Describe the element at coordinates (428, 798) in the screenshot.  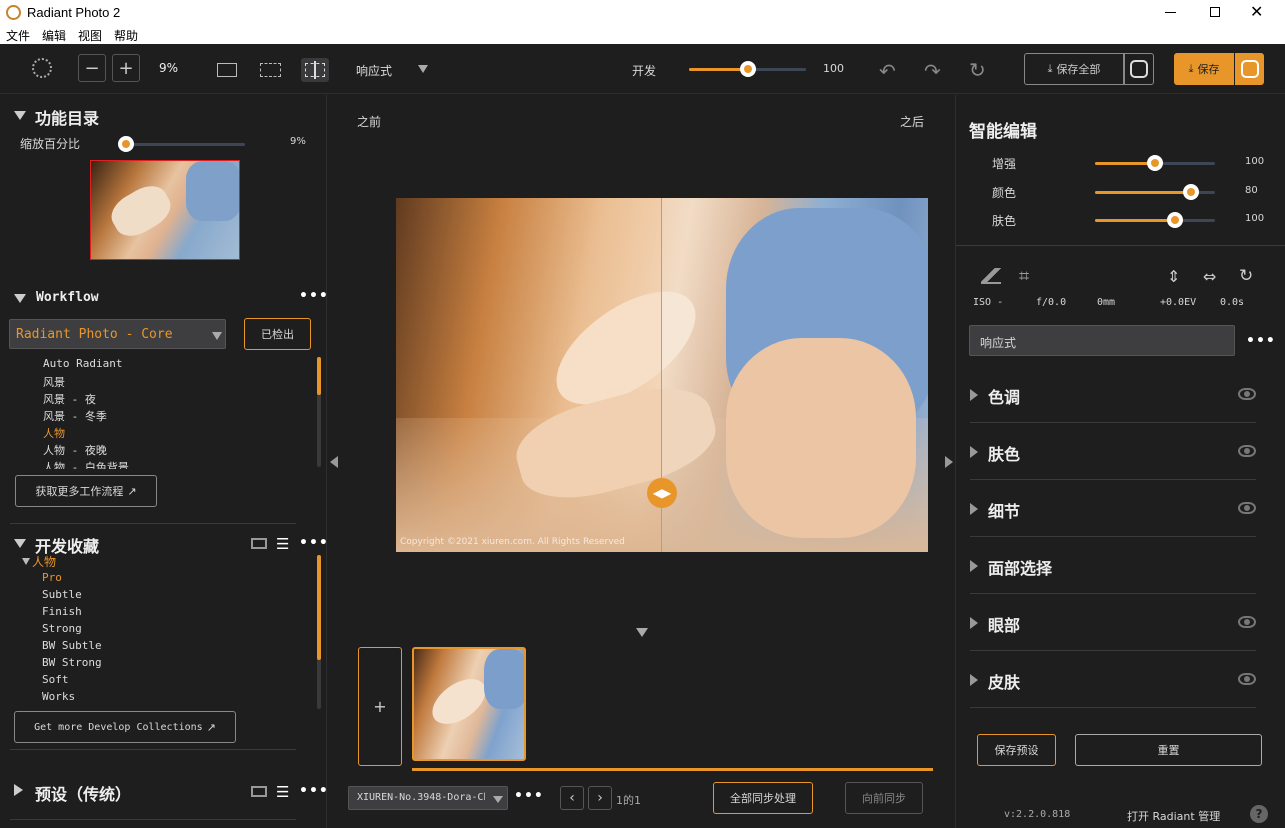
I see `file-select: XIUREN-No.3948-Dora-Chen` at that location.